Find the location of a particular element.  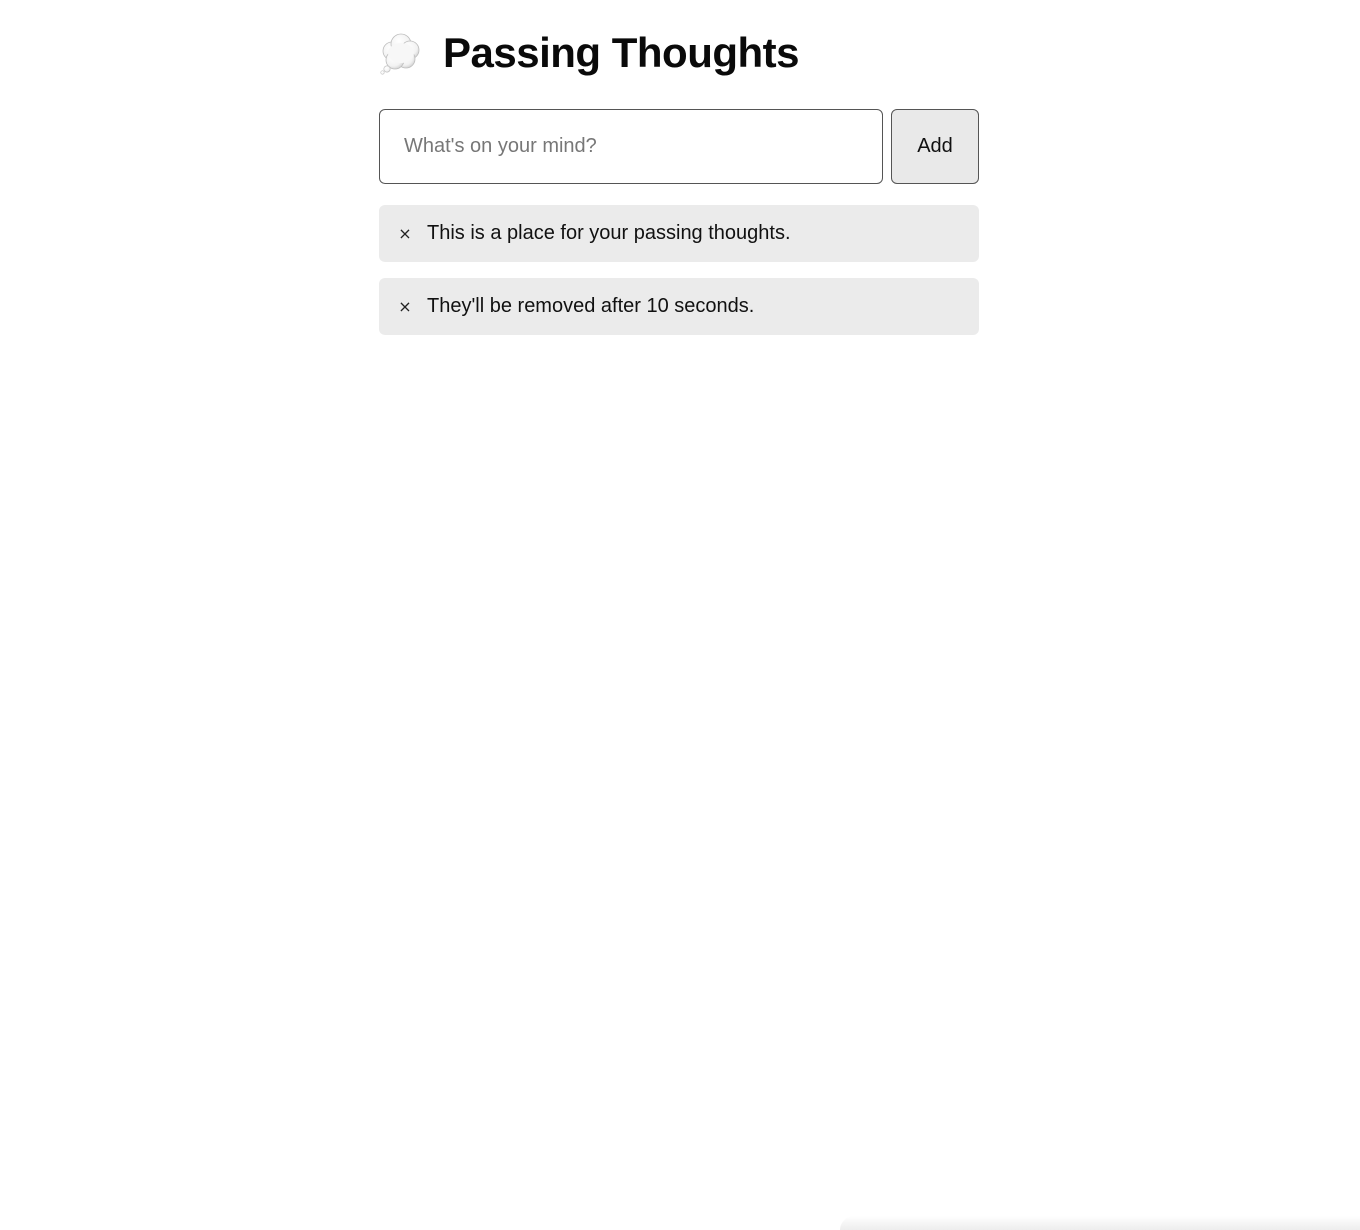

thought-item: × They'll be removed after 10 seconds. is located at coordinates (679, 306).